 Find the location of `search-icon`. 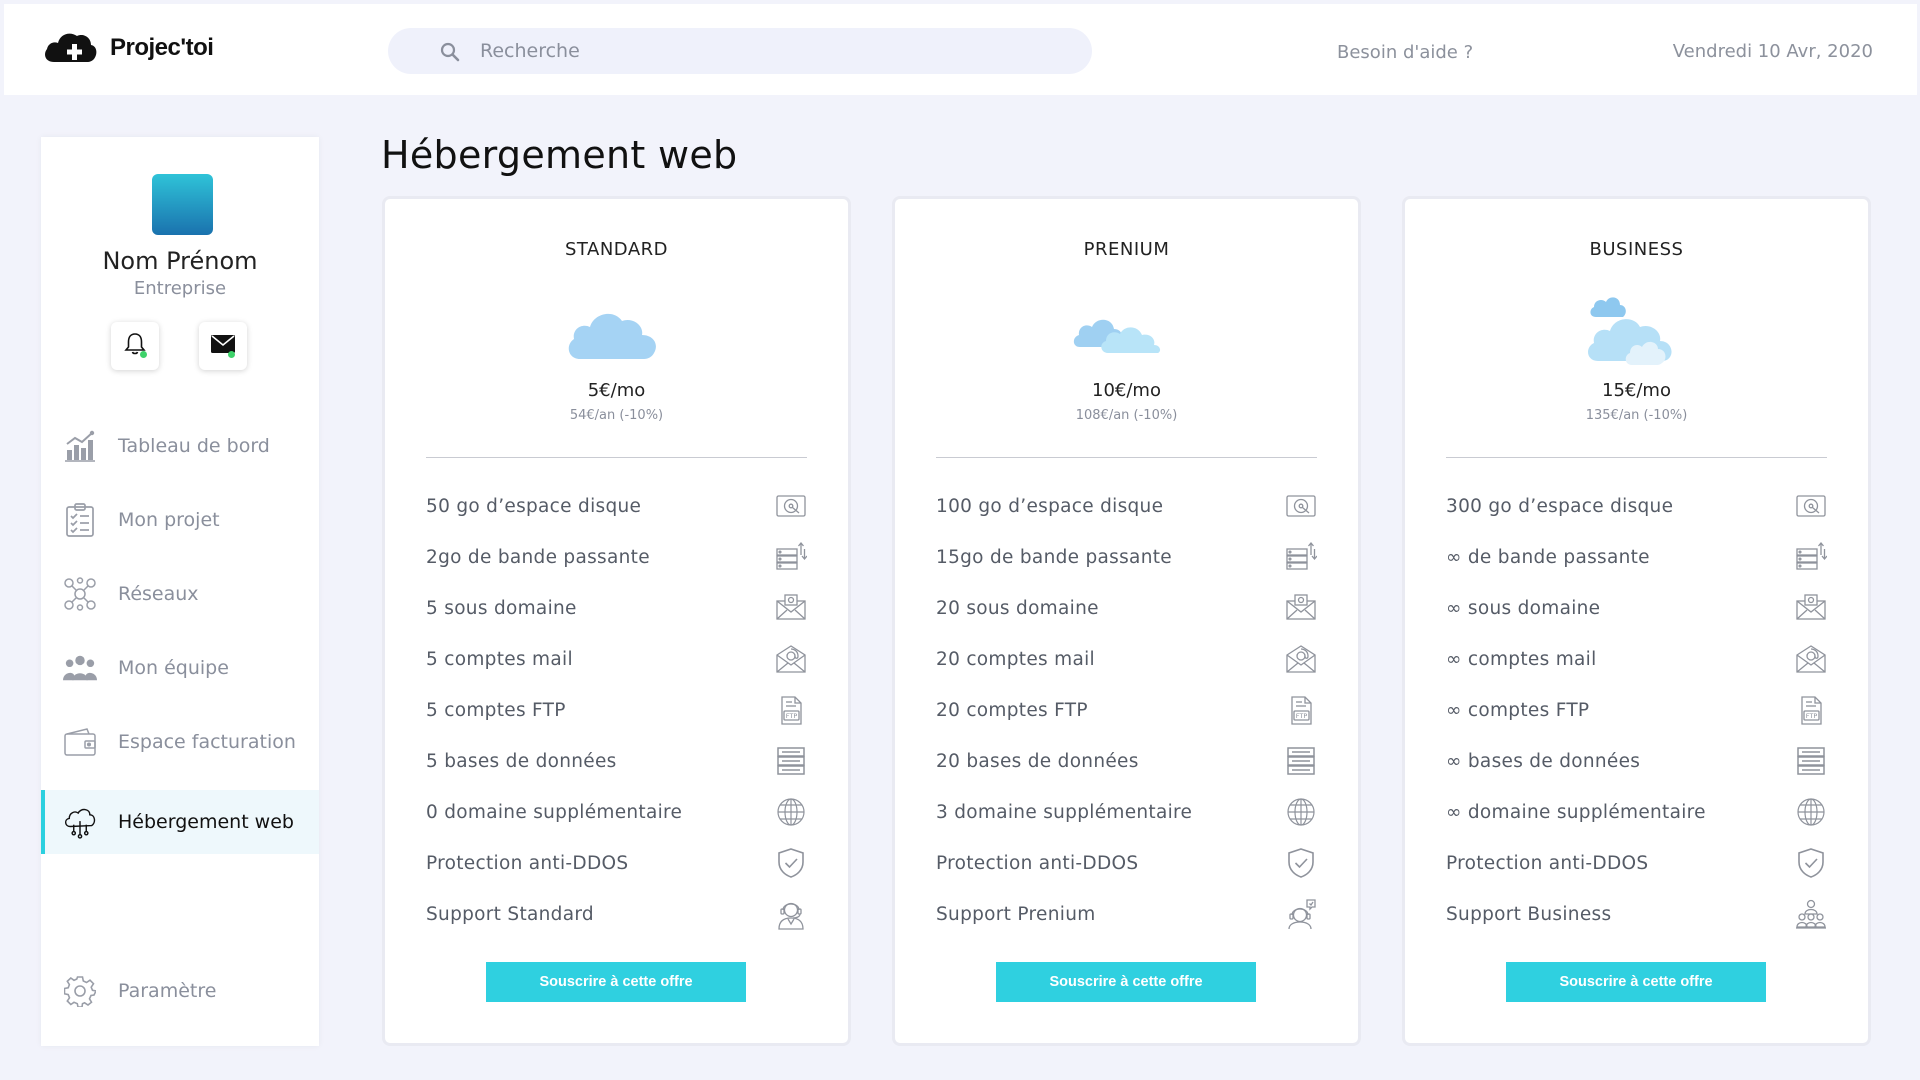

search-icon is located at coordinates (450, 54).